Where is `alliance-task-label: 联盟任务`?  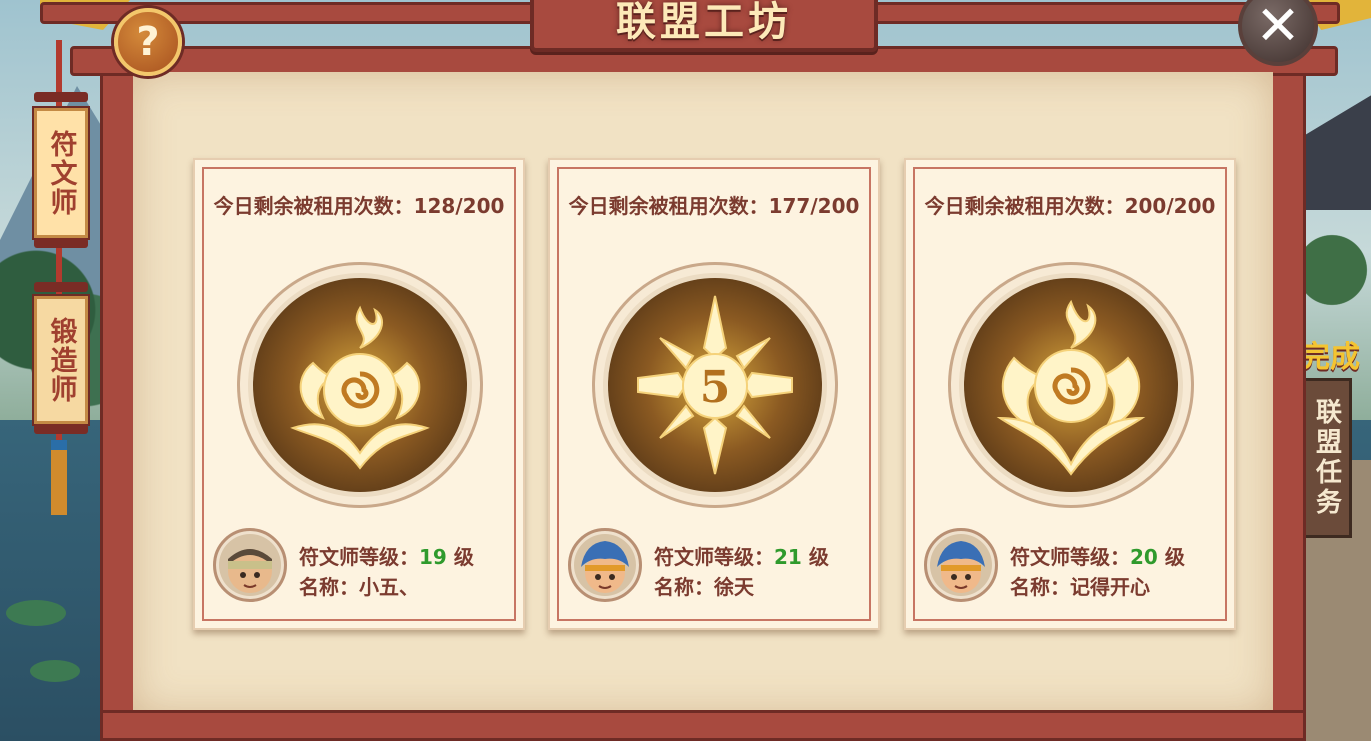
alliance-task-label: 联盟任务 is located at coordinates (1326, 458).